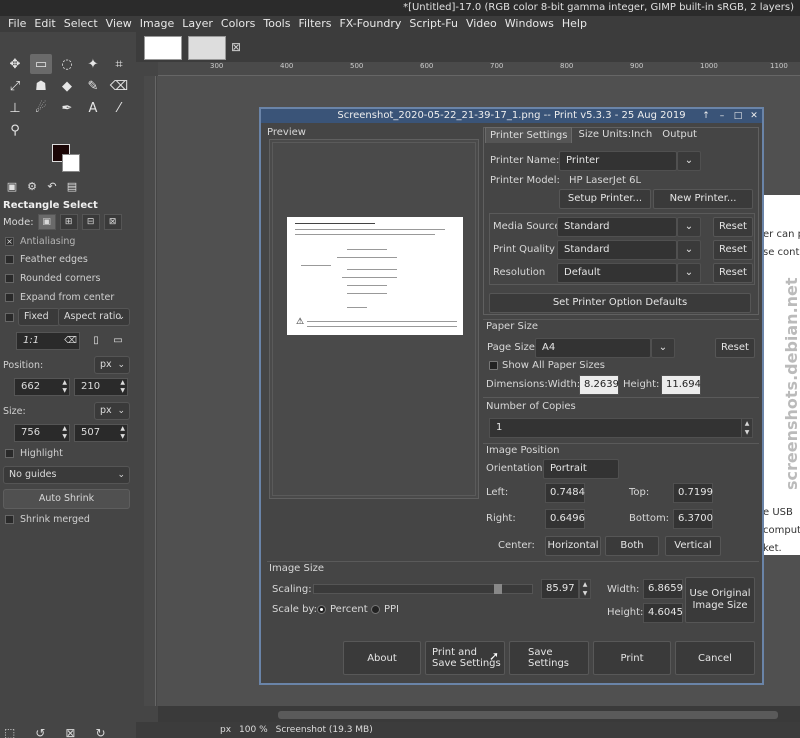 The height and width of the screenshot is (738, 800). I want to click on image-width-field: 6.8659, so click(663, 589).